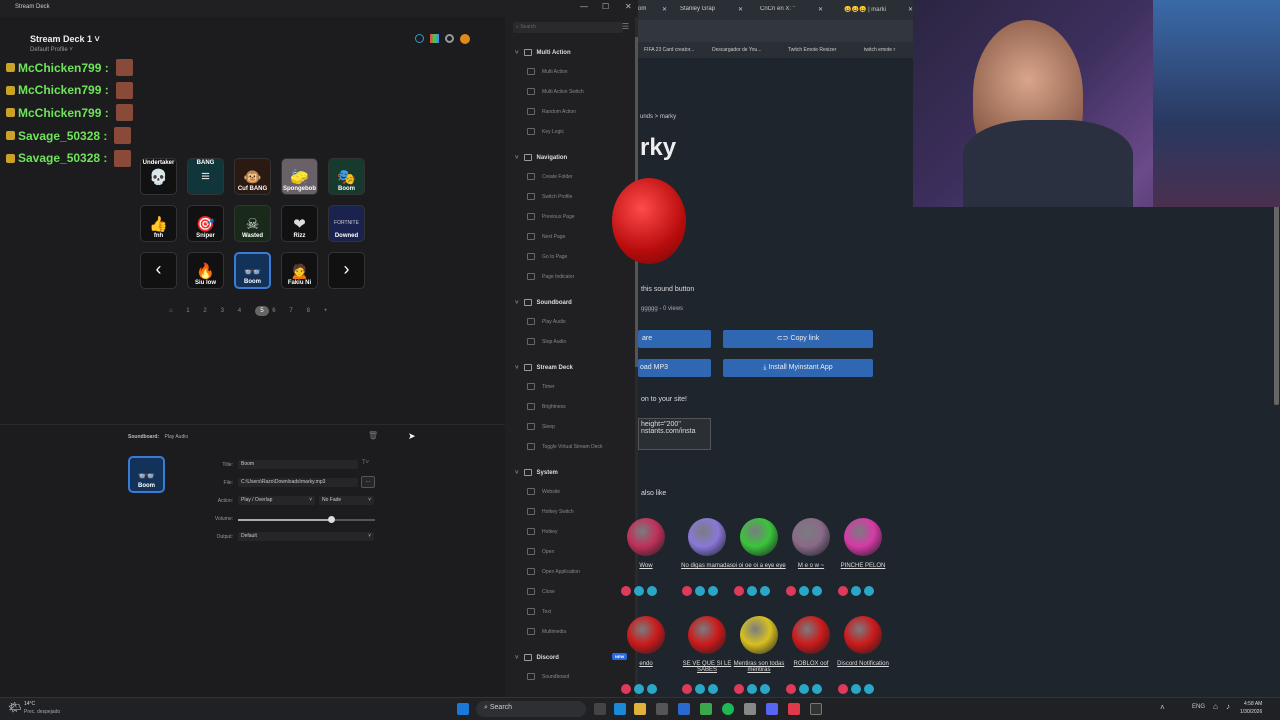  Describe the element at coordinates (545, 131) in the screenshot. I see `action-item: Key Logic` at that location.